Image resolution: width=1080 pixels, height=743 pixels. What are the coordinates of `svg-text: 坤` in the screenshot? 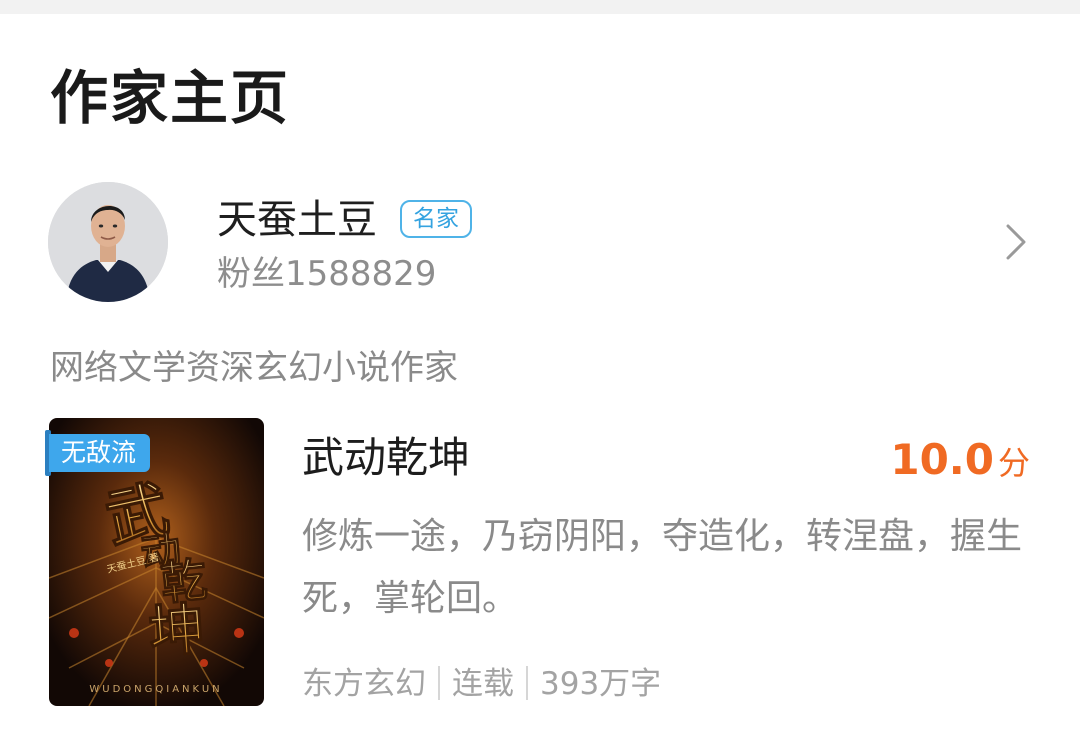 It's located at (177, 631).